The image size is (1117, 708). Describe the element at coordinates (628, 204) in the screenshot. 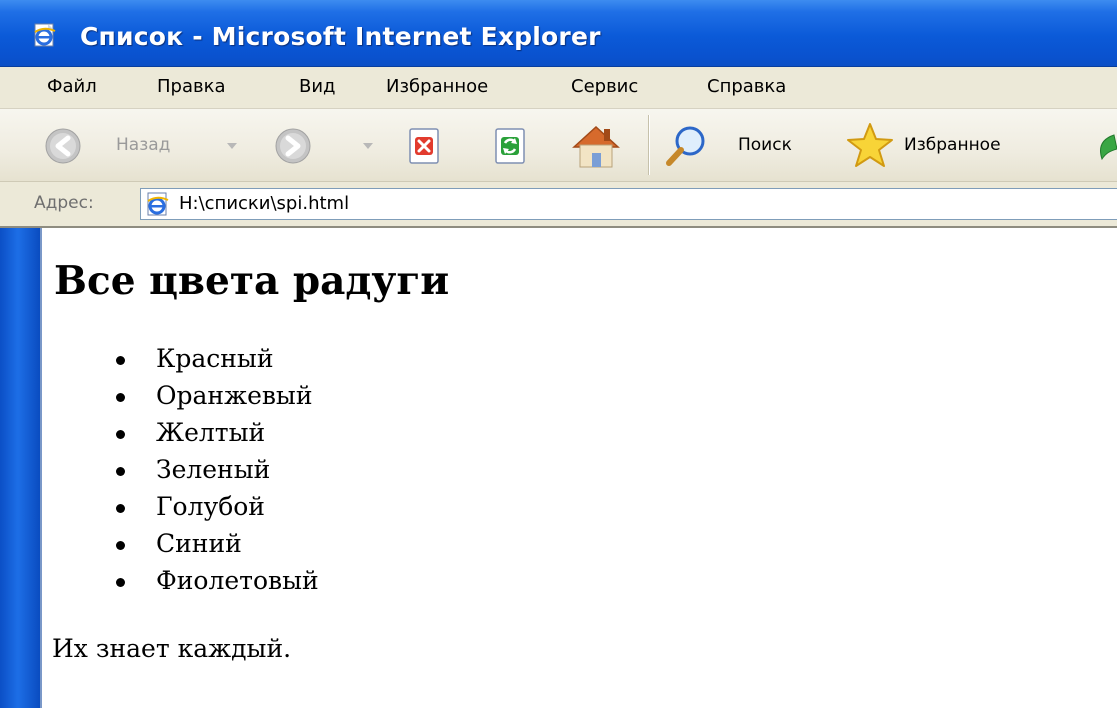

I see `address-input: H:\списки\spi.html` at that location.